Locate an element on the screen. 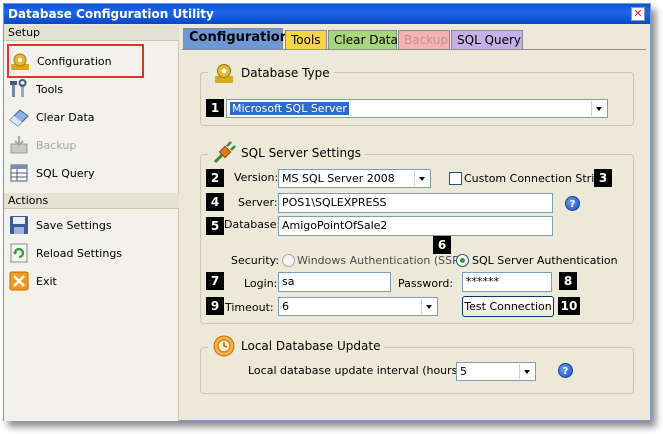 This screenshot has height=434, width=663. sql-server-auth-label: SQL Server Authentication is located at coordinates (545, 260).